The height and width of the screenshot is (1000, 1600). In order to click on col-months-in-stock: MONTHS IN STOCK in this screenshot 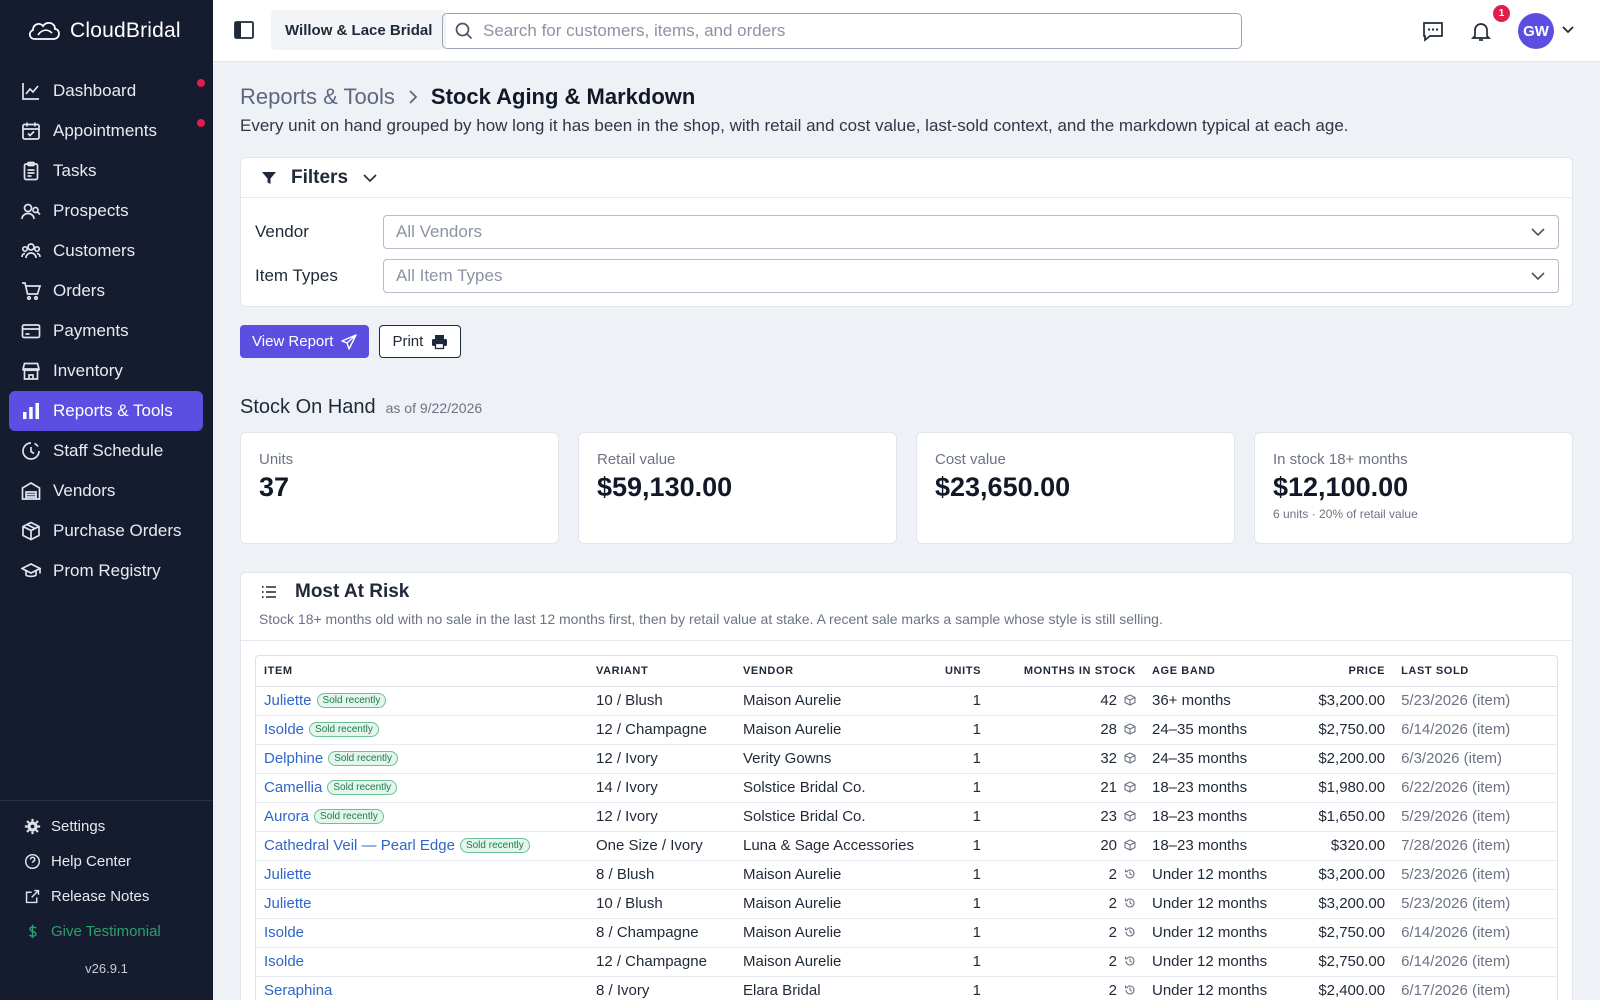, I will do `click(1066, 671)`.